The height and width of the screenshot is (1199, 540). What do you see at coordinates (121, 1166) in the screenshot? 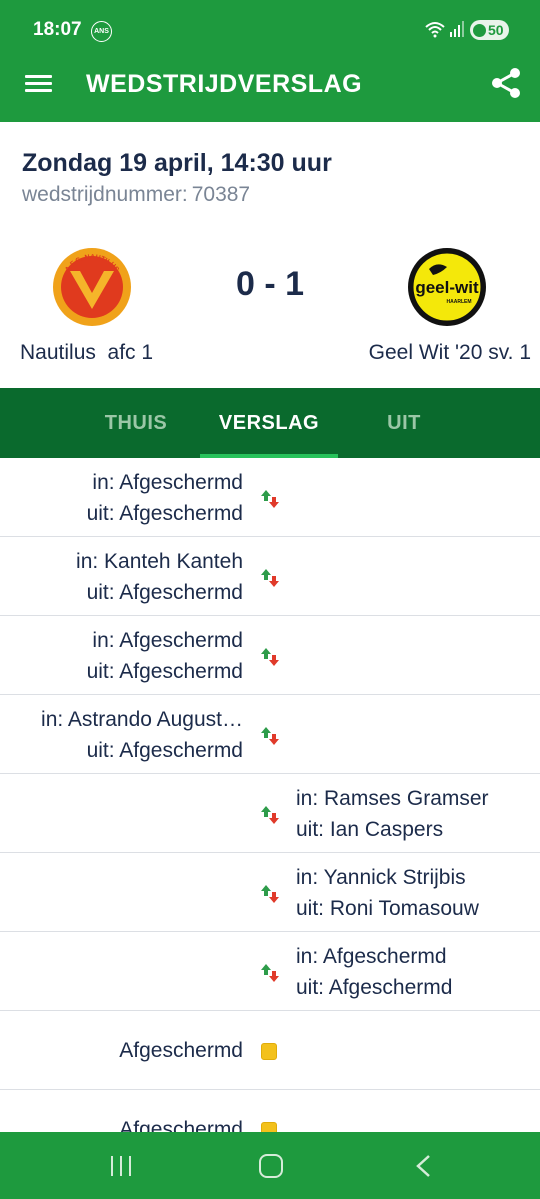
I see `recents-icon` at bounding box center [121, 1166].